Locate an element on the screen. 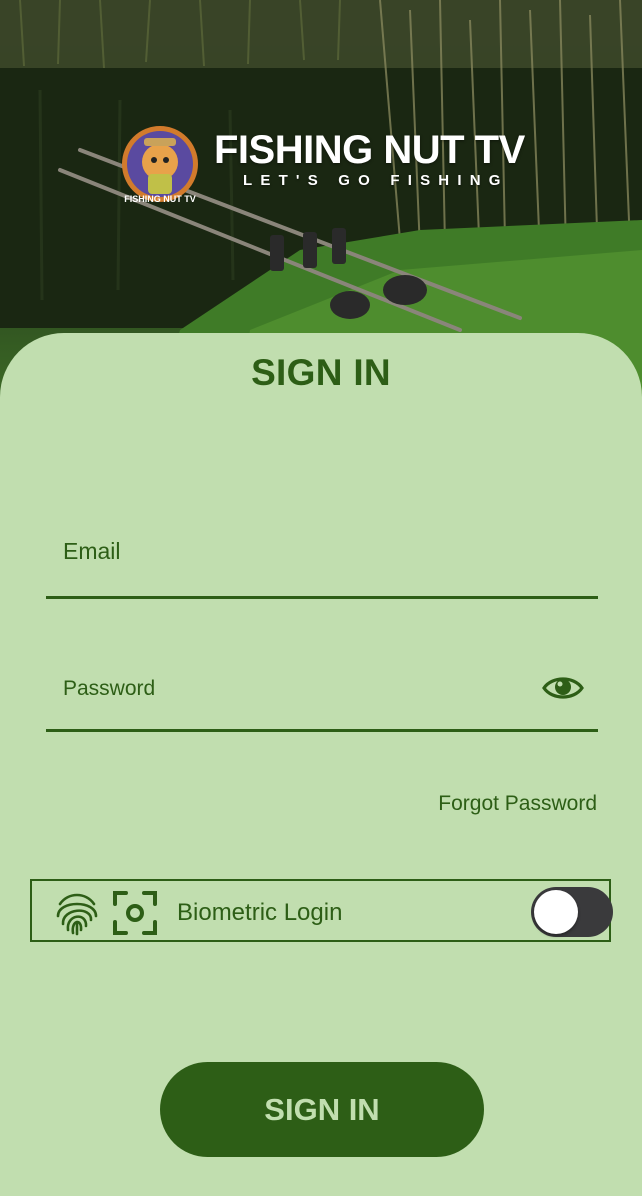 The width and height of the screenshot is (642, 1196). face-id-icon is located at coordinates (135, 913).